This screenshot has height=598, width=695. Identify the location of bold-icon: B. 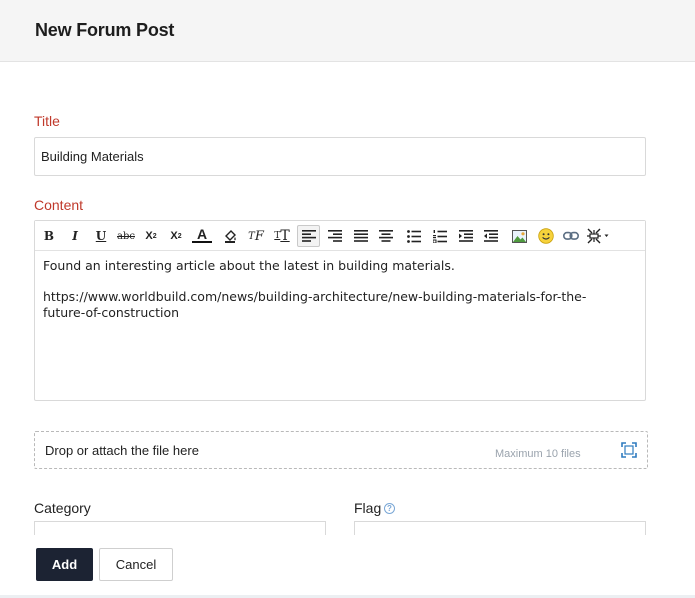
(49, 236).